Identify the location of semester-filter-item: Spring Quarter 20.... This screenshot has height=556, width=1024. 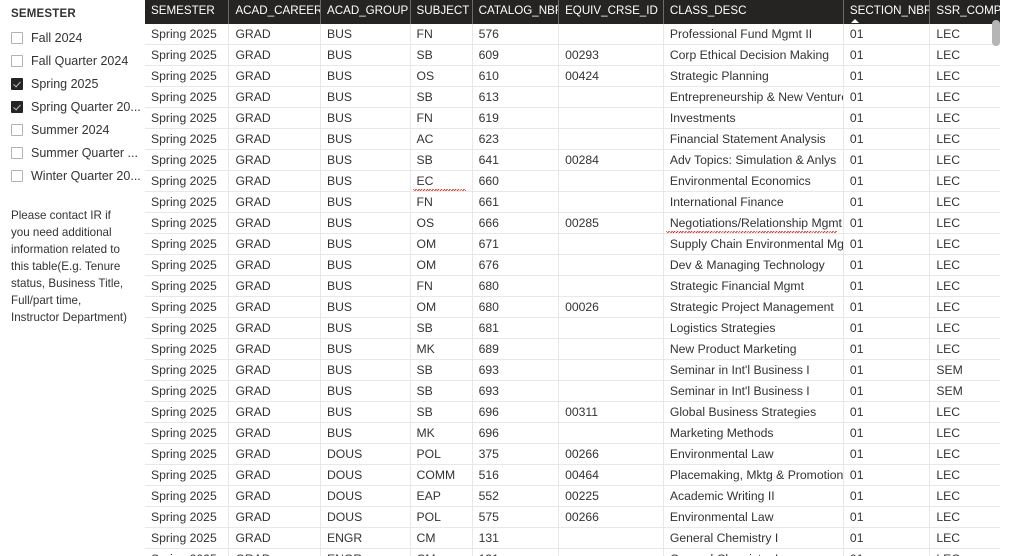
(72, 106).